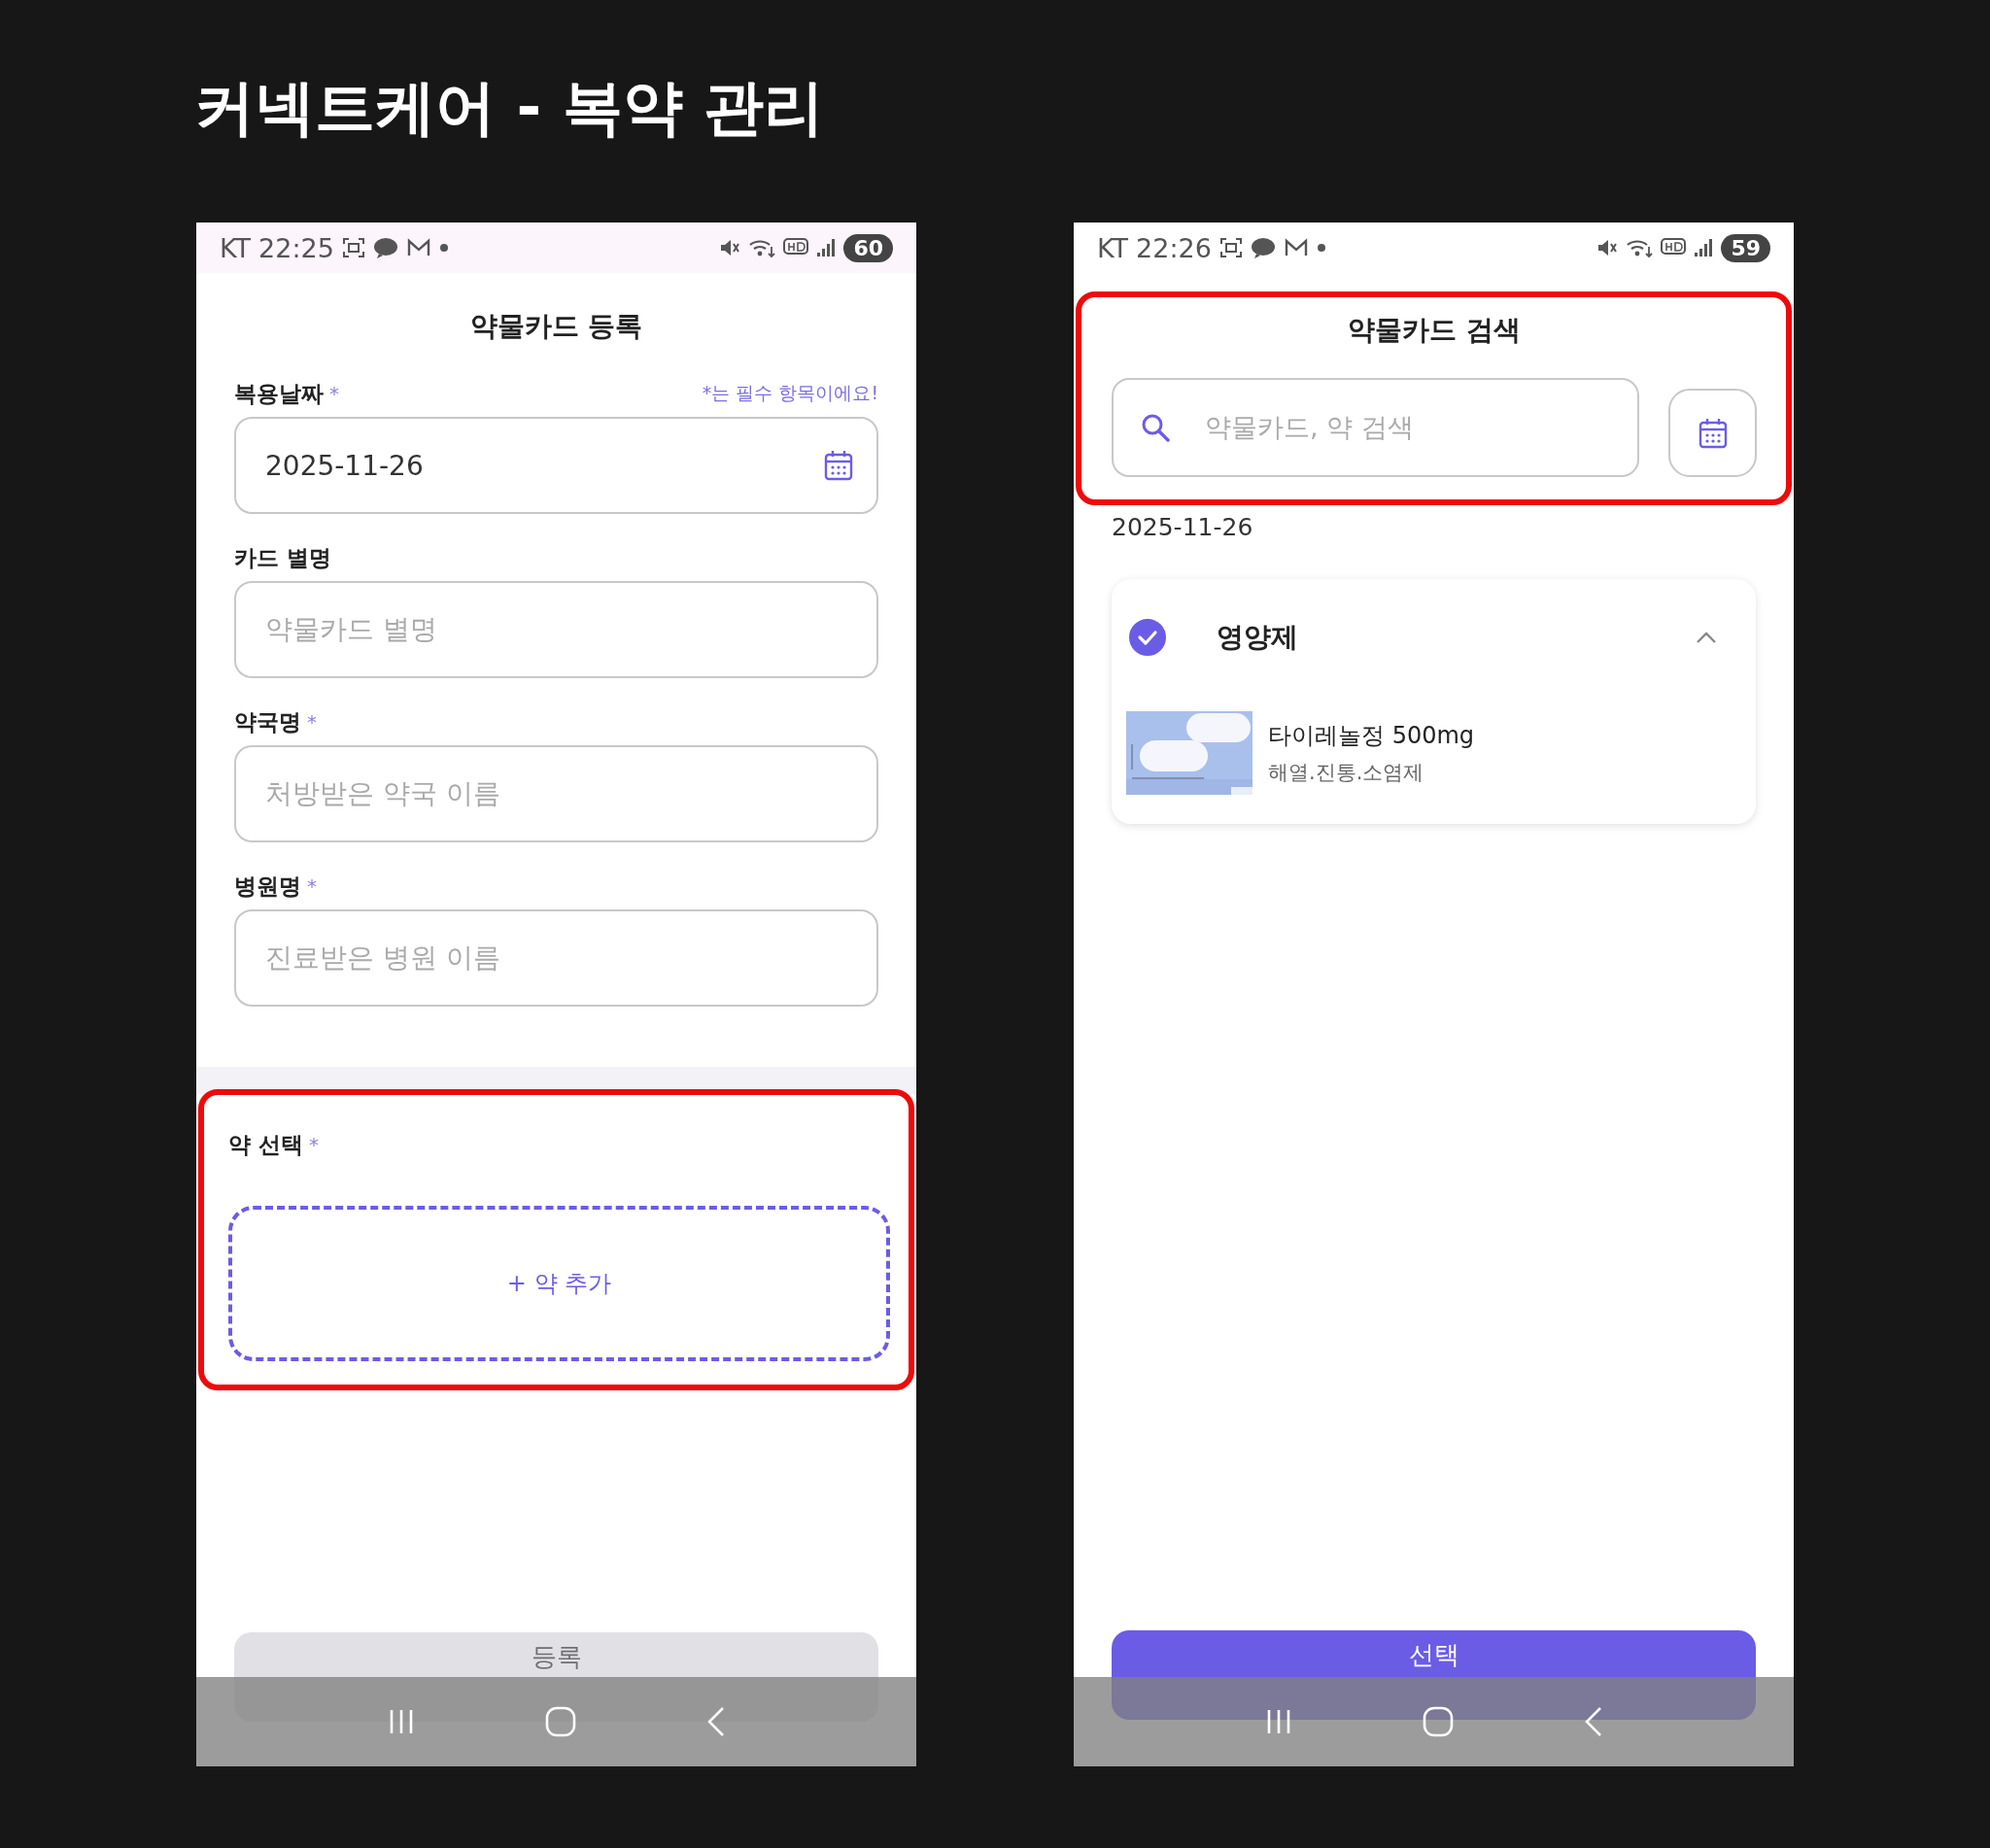  I want to click on calendar-button, so click(1712, 433).